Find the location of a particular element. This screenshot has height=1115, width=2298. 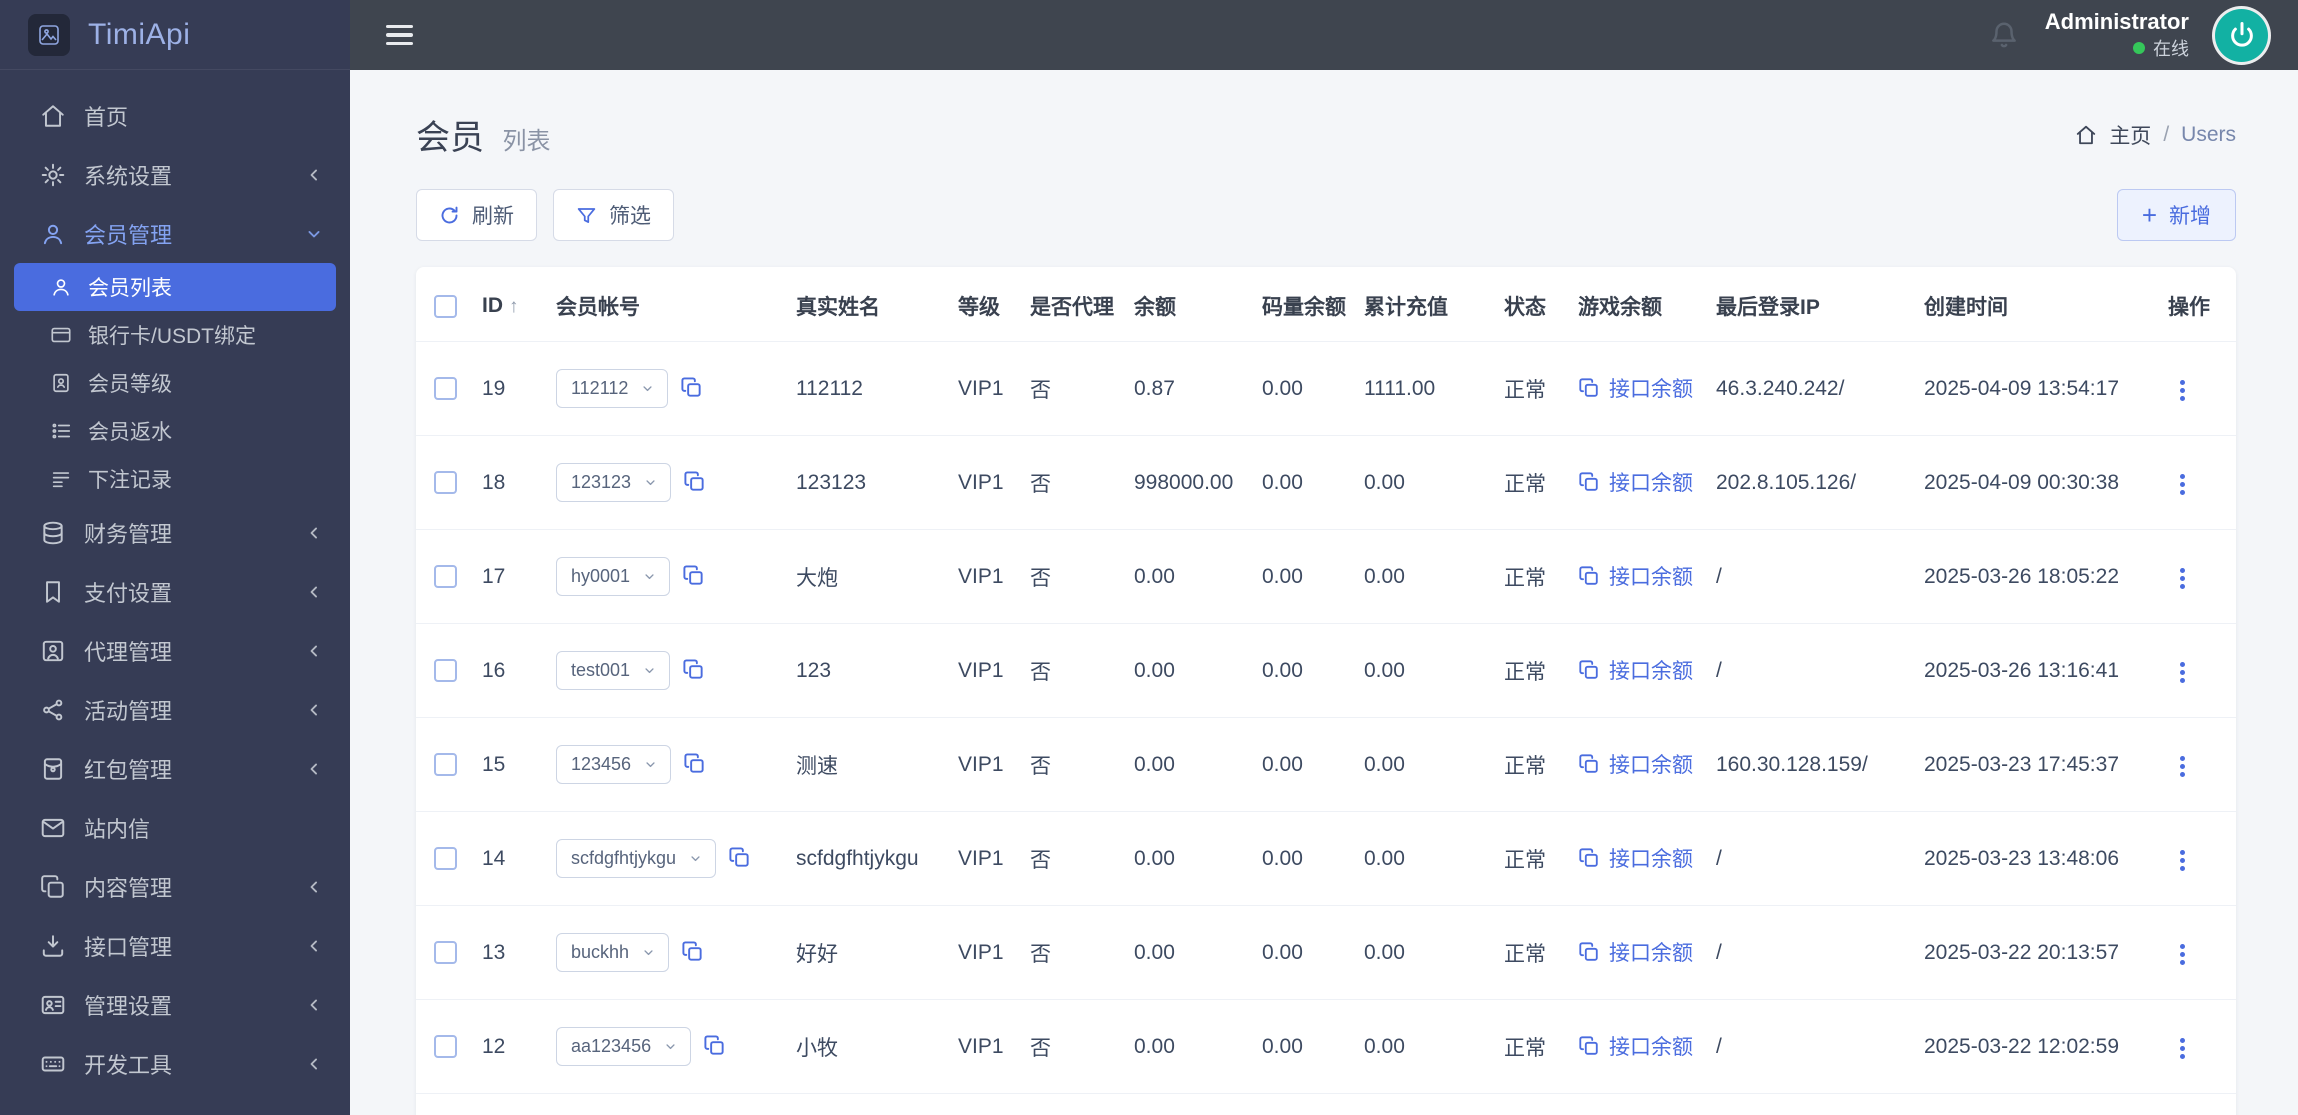

cell-real-name: 大炮 is located at coordinates (867, 576).